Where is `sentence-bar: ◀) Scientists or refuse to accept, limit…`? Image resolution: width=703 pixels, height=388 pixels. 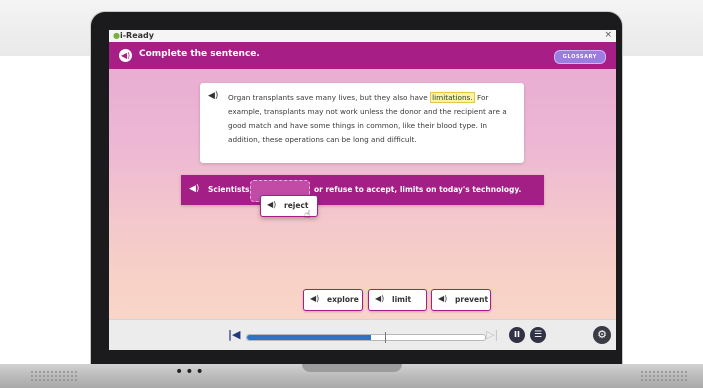
sentence-bar: ◀) Scientists or refuse to accept, limit… is located at coordinates (362, 190).